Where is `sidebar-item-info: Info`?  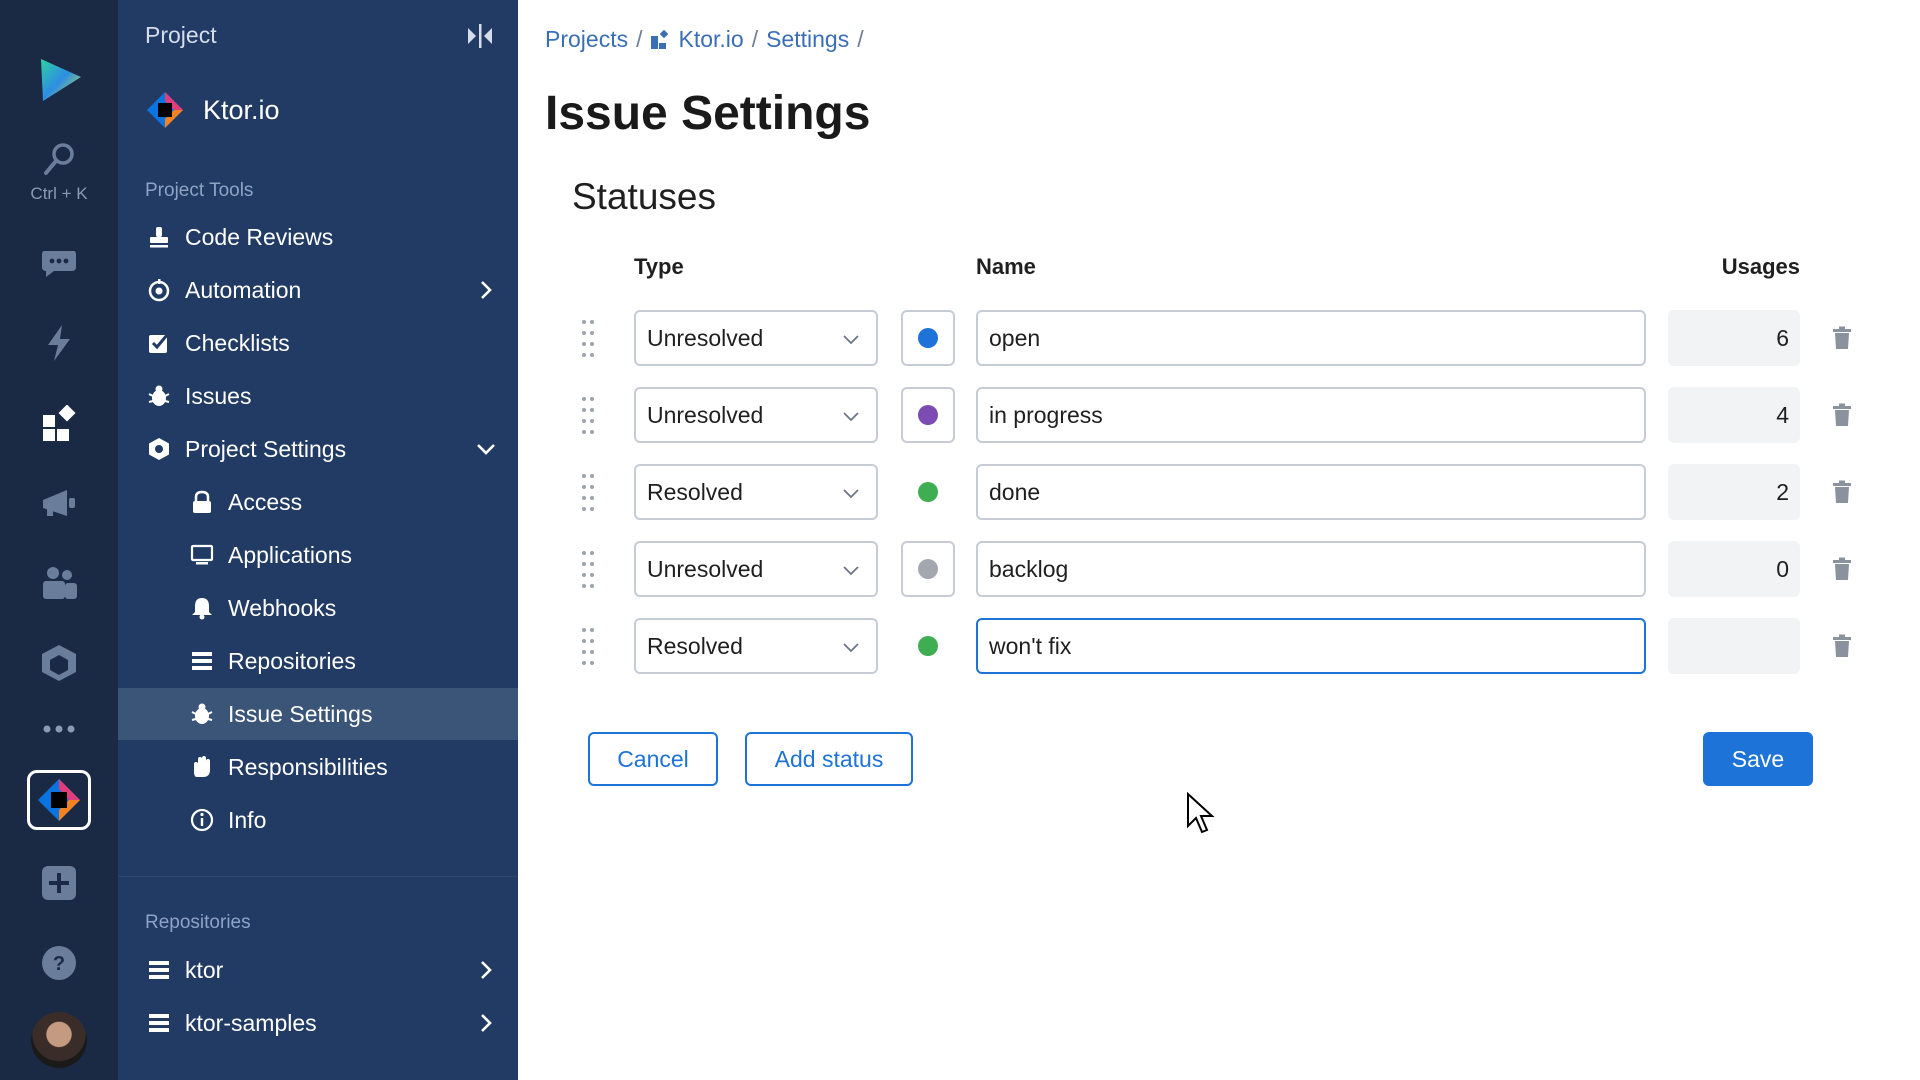
sidebar-item-info: Info is located at coordinates (318, 820).